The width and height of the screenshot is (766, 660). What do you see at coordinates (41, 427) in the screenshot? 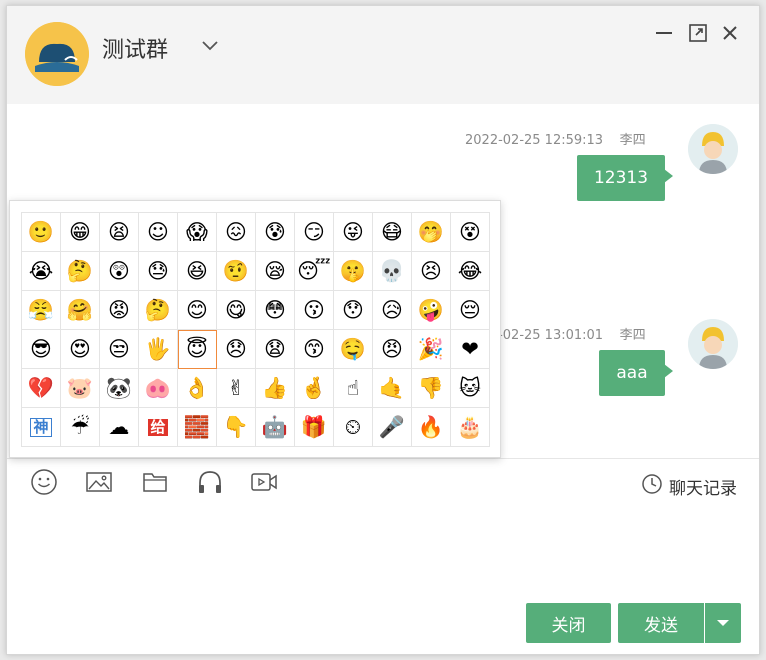
I see `emoji-cell: 神` at bounding box center [41, 427].